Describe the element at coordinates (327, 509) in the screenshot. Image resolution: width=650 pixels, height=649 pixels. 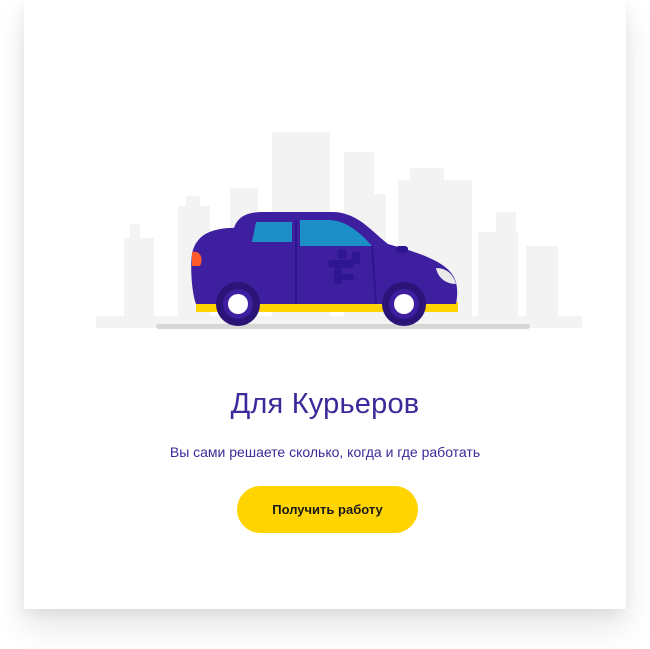
I see `get-job-button: Получить работу` at that location.